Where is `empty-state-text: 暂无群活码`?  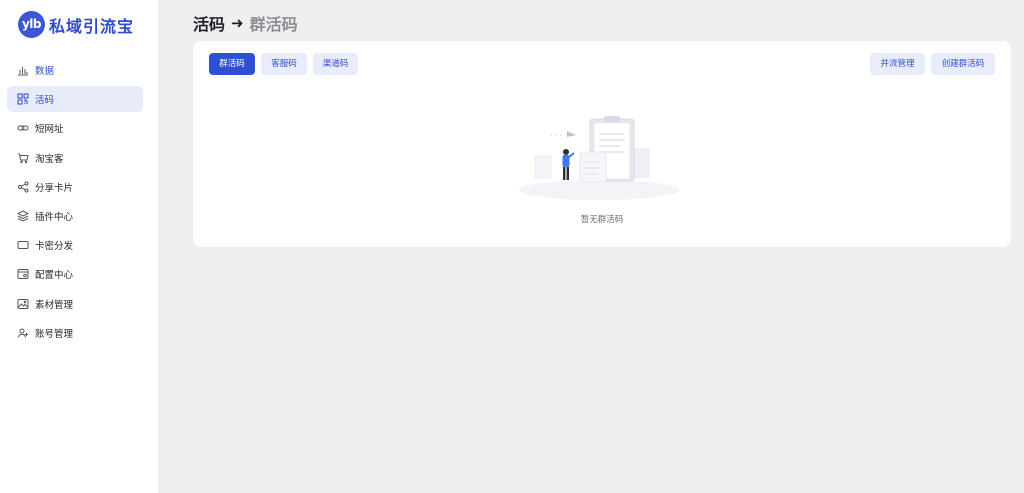
empty-state-text: 暂无群活码 is located at coordinates (602, 220).